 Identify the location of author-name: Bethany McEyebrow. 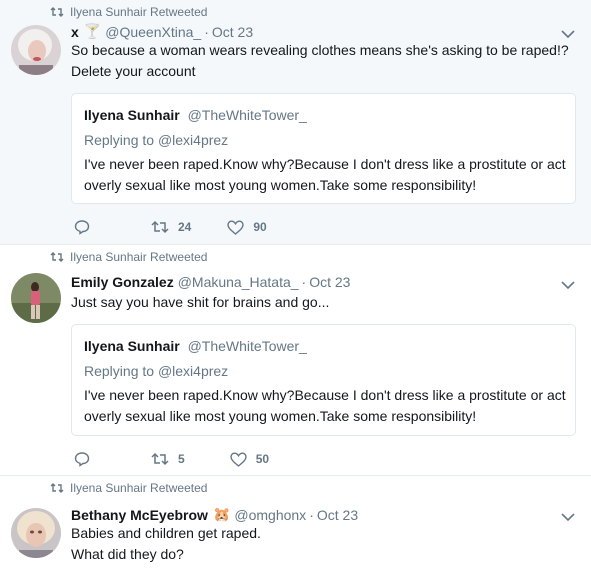
(139, 515).